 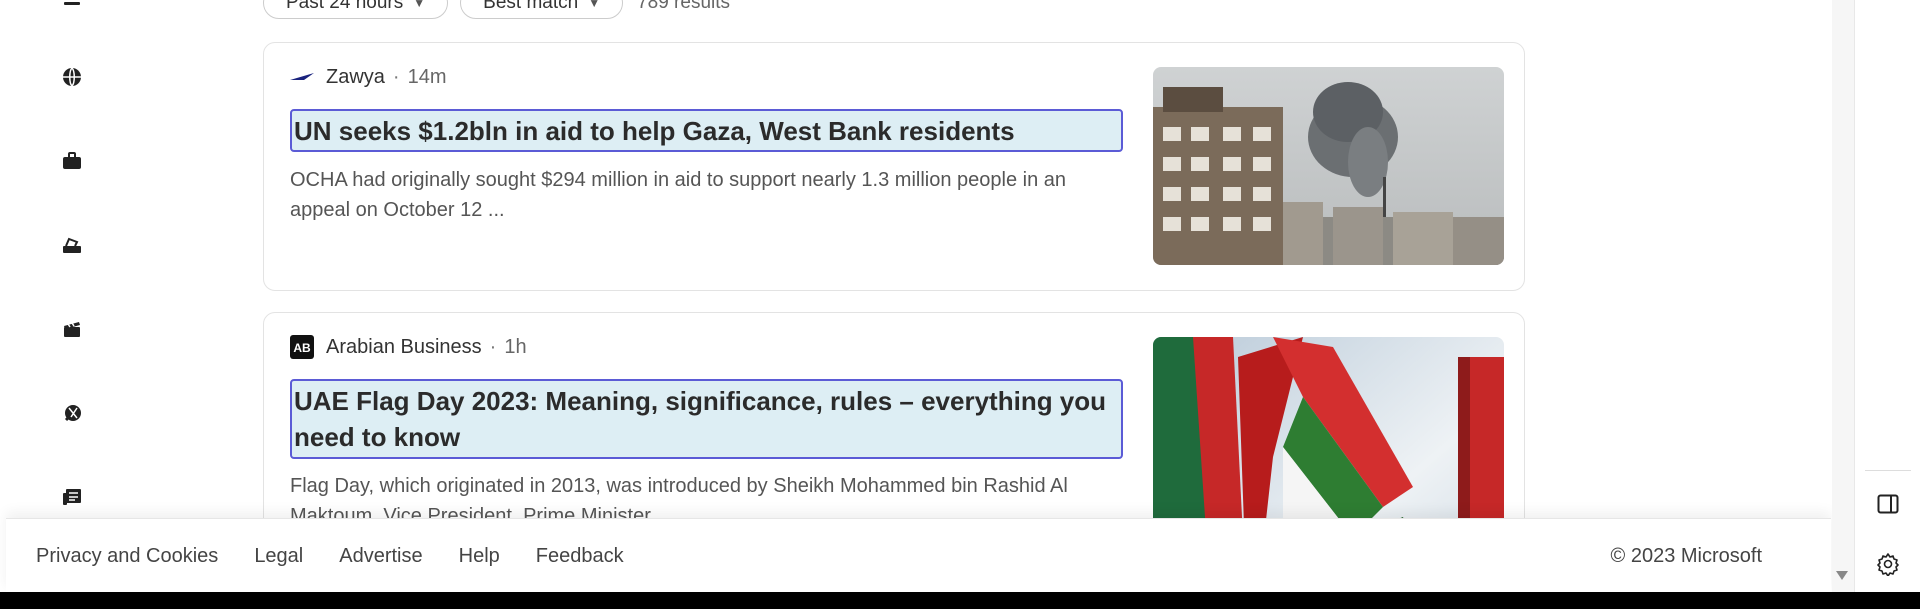 What do you see at coordinates (1887, 296) in the screenshot?
I see `browser-sidebar` at bounding box center [1887, 296].